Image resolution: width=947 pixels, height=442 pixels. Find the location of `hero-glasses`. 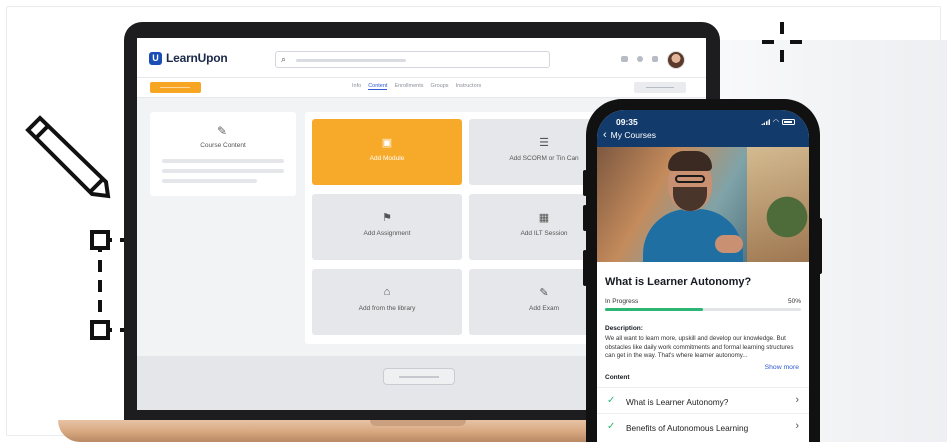

hero-glasses is located at coordinates (690, 179).